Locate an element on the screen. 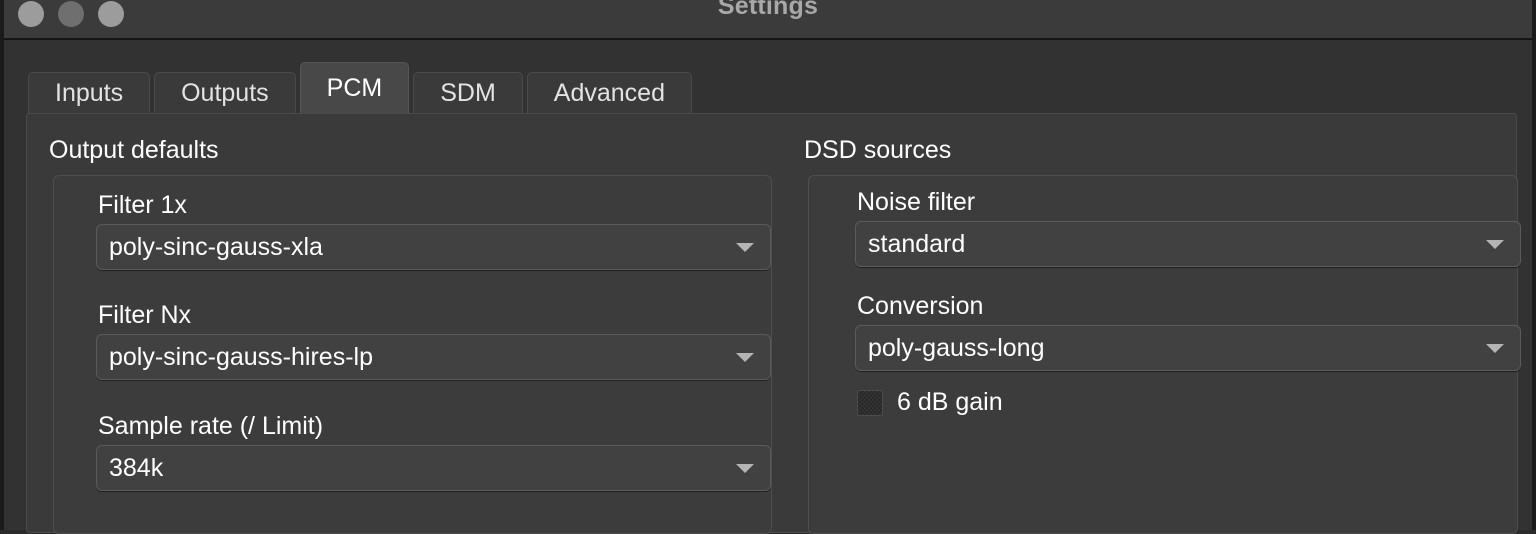  filter-1x-label: Filter 1x is located at coordinates (142, 205).